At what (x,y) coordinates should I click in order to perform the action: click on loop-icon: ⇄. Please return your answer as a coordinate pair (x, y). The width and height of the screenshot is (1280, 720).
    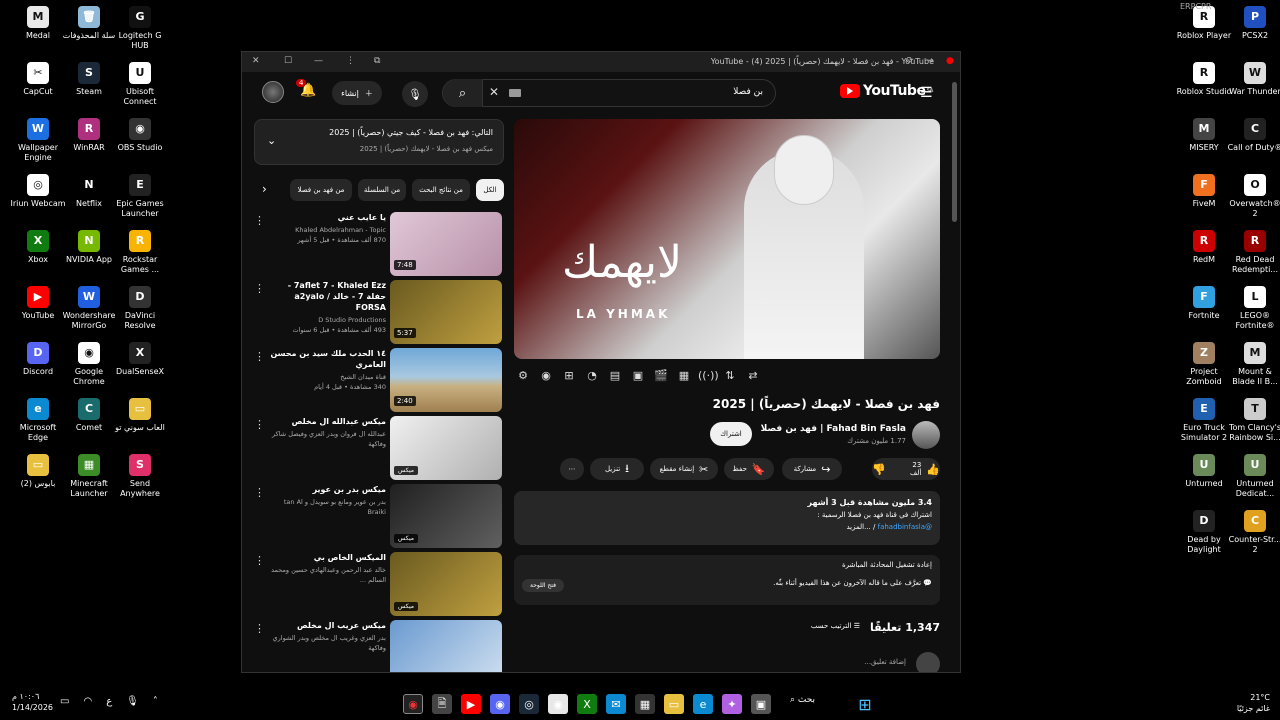
    Looking at the image, I should click on (753, 375).